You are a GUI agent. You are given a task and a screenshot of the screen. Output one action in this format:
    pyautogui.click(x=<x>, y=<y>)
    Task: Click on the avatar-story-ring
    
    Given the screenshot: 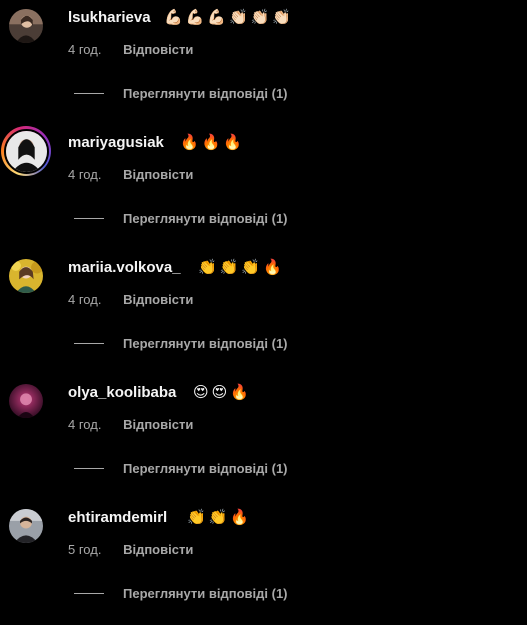 What is the action you would take?
    pyautogui.click(x=26, y=151)
    